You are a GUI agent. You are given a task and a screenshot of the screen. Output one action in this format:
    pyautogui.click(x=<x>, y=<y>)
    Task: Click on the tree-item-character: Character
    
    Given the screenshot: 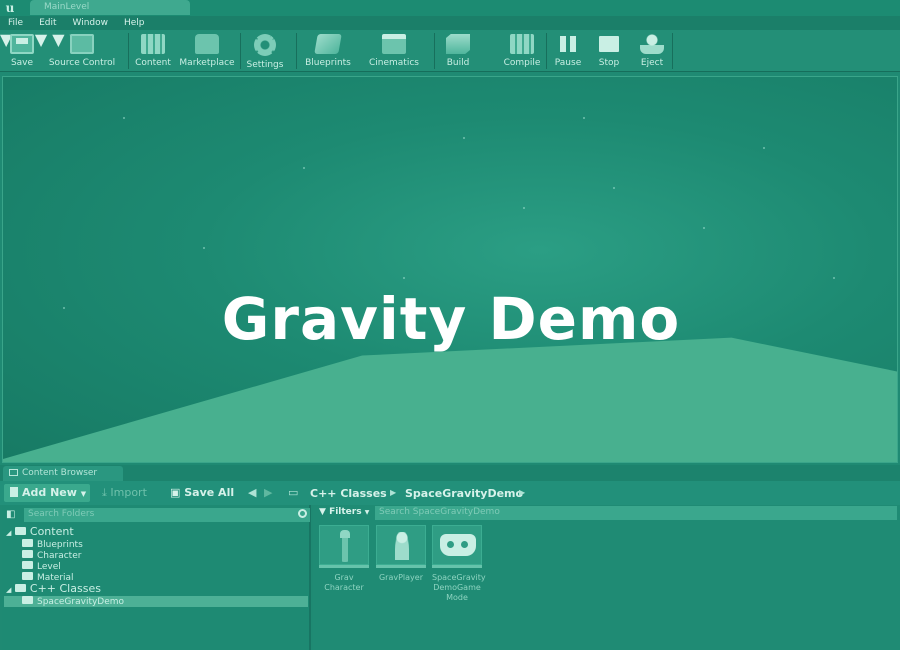 What is the action you would take?
    pyautogui.click(x=51, y=555)
    